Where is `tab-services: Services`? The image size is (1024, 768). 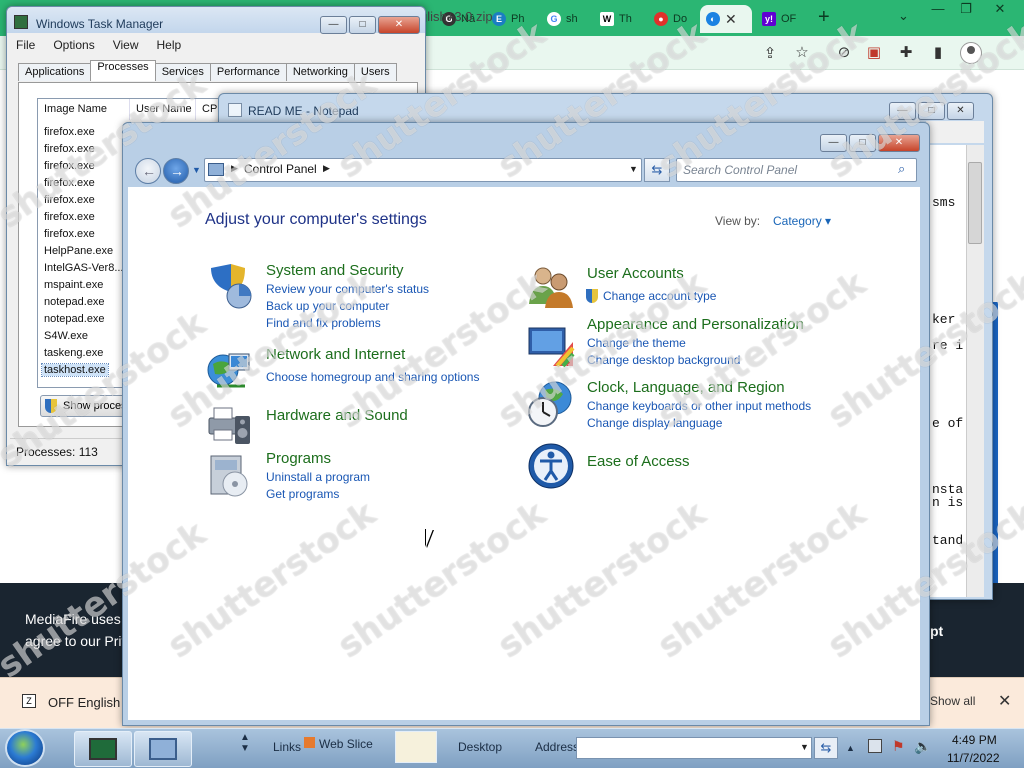
tab-services: Services is located at coordinates (182, 72).